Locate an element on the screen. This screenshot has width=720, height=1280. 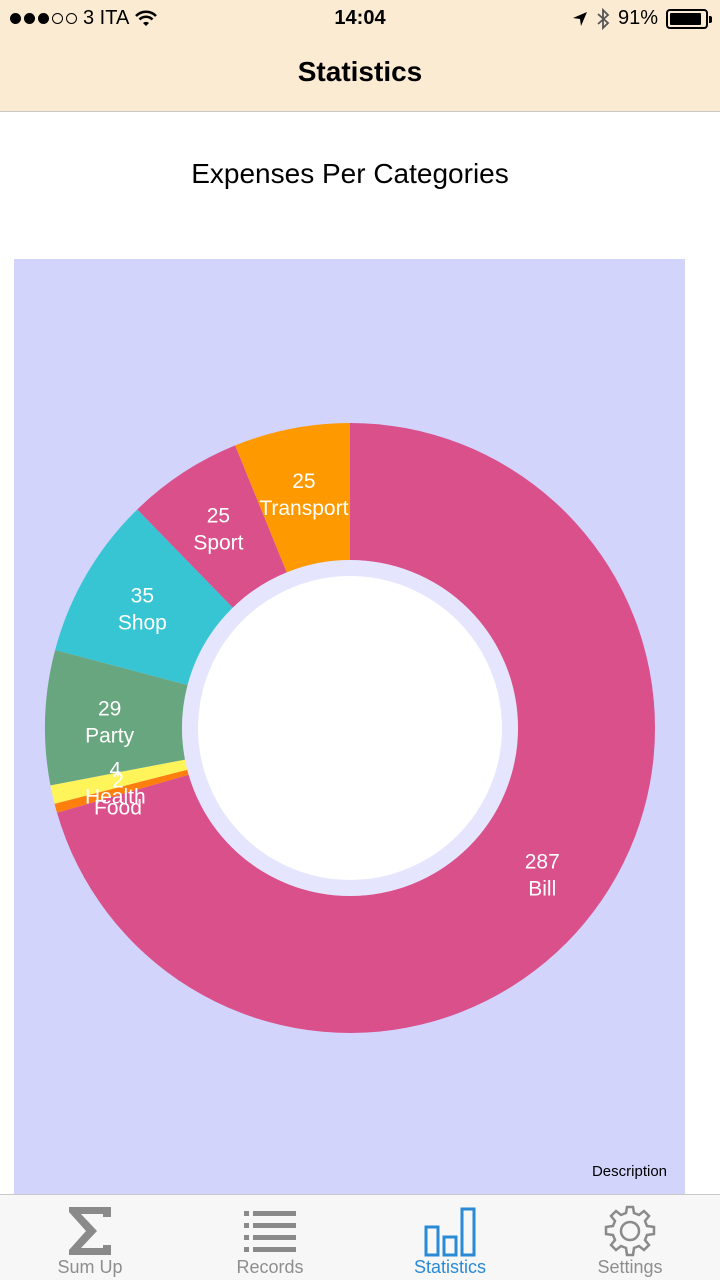
status-bar: 3 ITA 14:04 91% is located at coordinates (360, 20).